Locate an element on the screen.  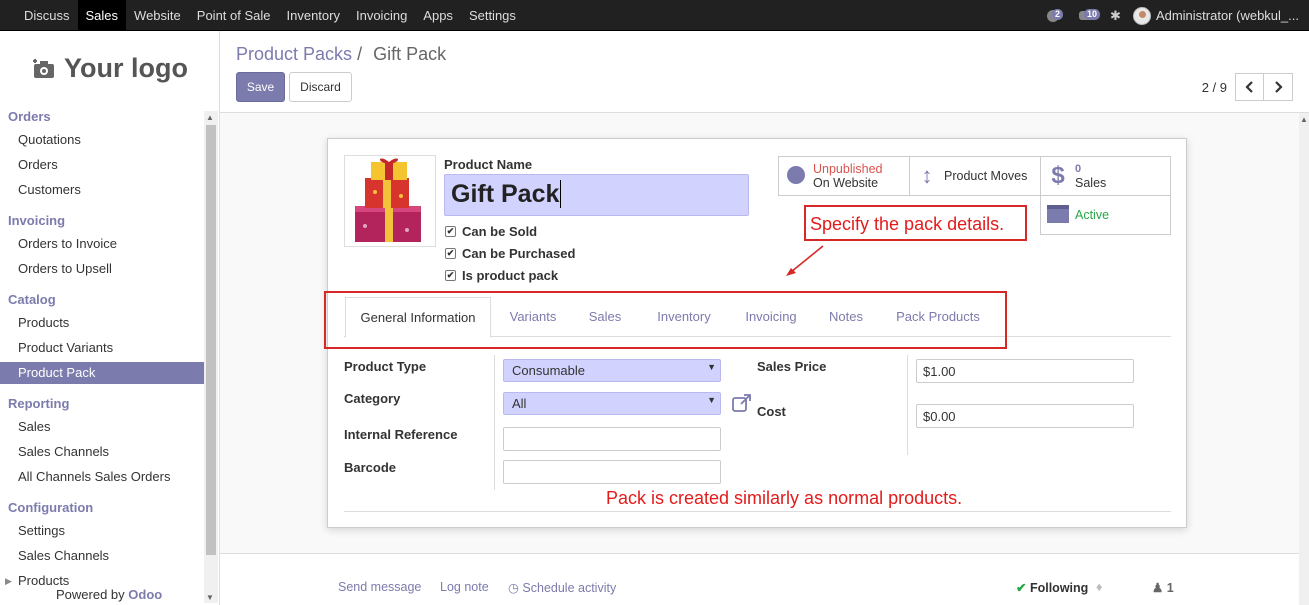
conversations-icon: 2 is located at coordinates (1056, 15).